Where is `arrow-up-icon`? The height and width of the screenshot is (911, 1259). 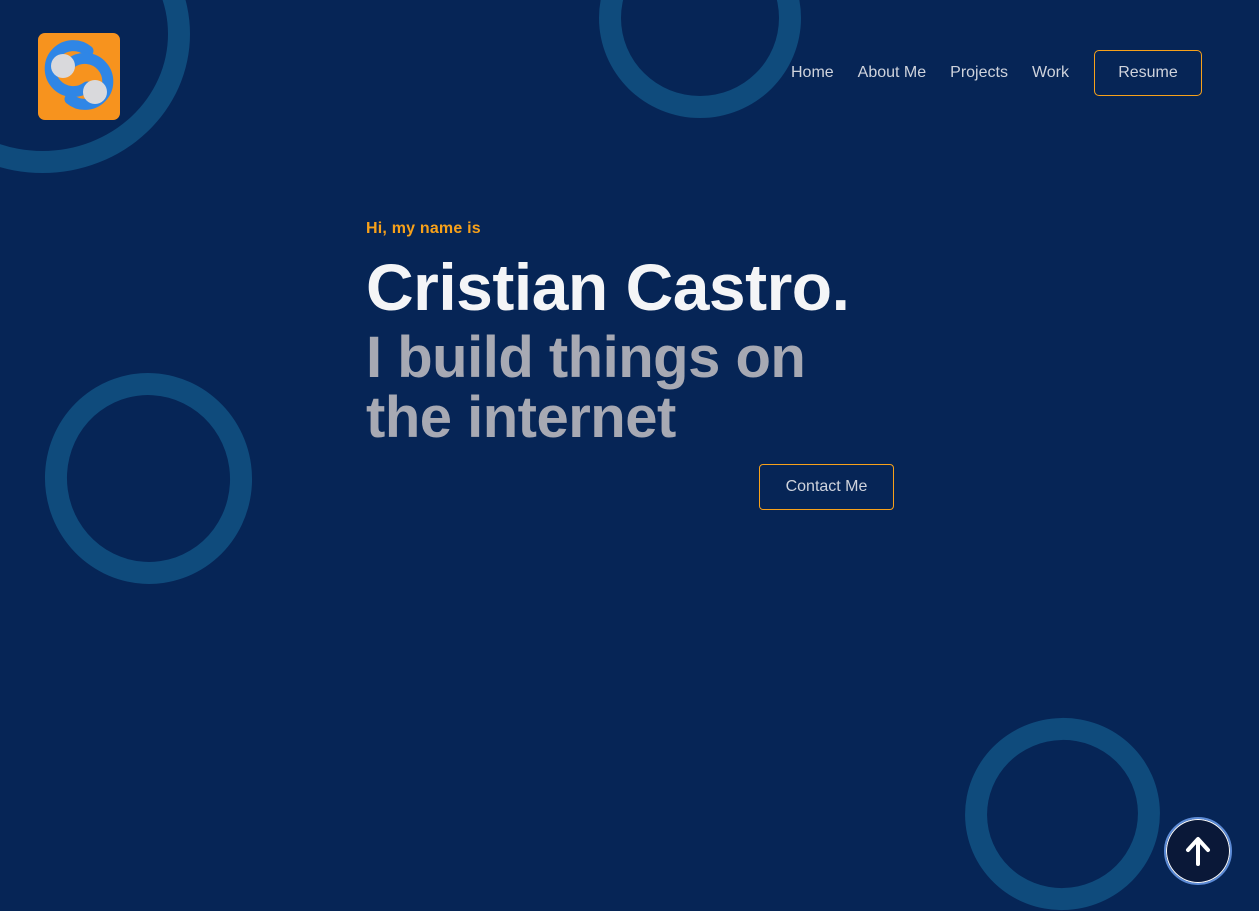 arrow-up-icon is located at coordinates (1198, 851).